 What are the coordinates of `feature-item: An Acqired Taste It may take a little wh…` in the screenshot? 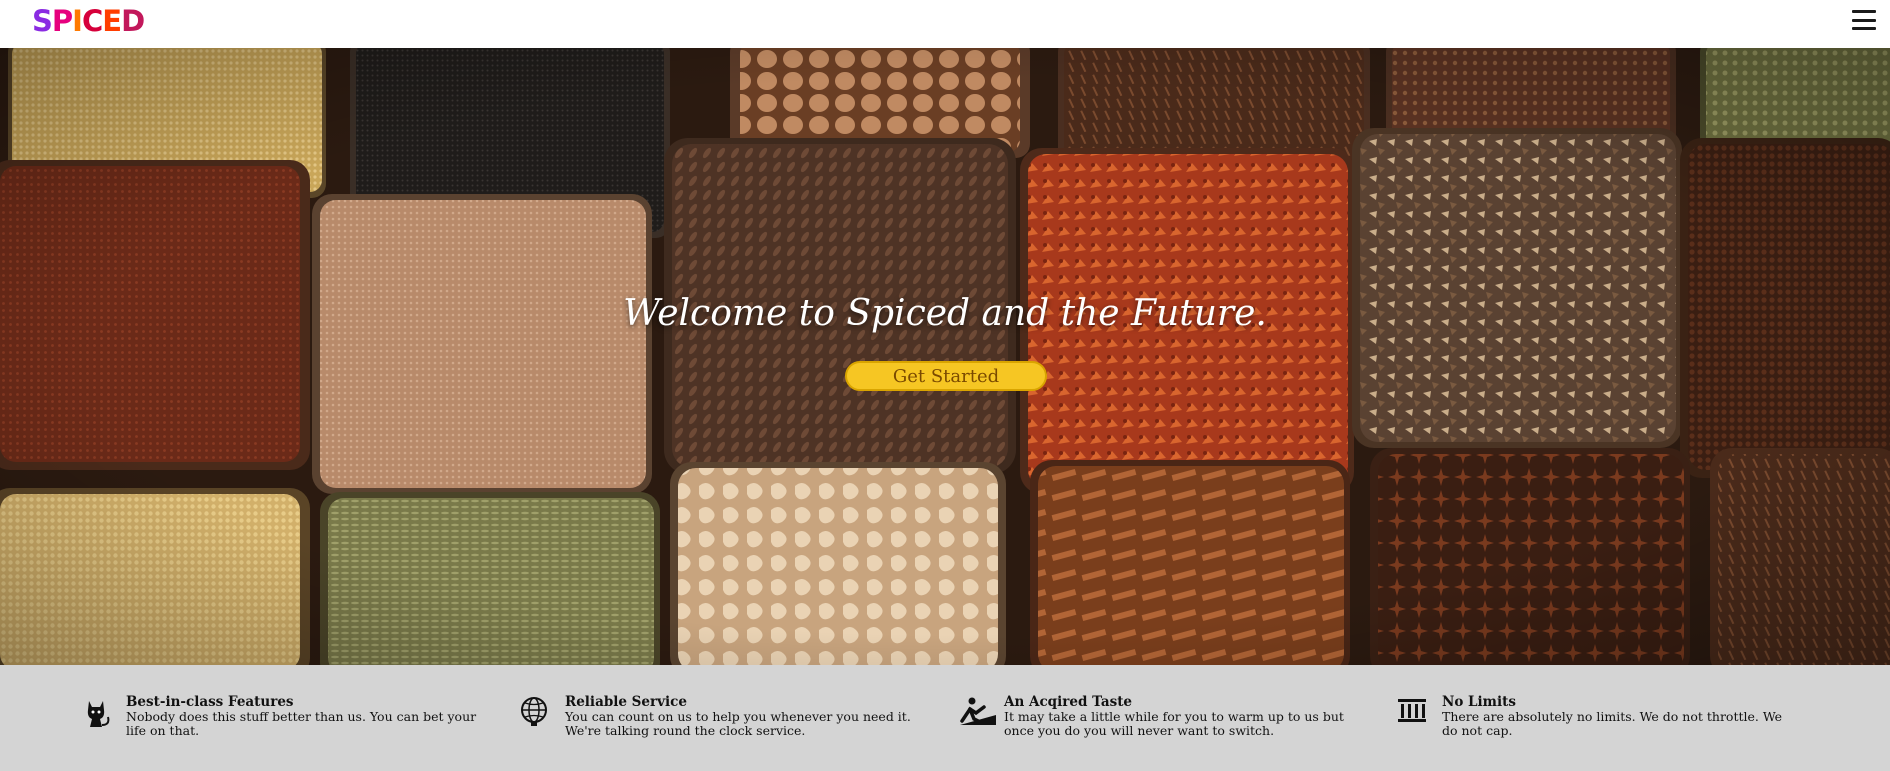 It's located at (1158, 716).